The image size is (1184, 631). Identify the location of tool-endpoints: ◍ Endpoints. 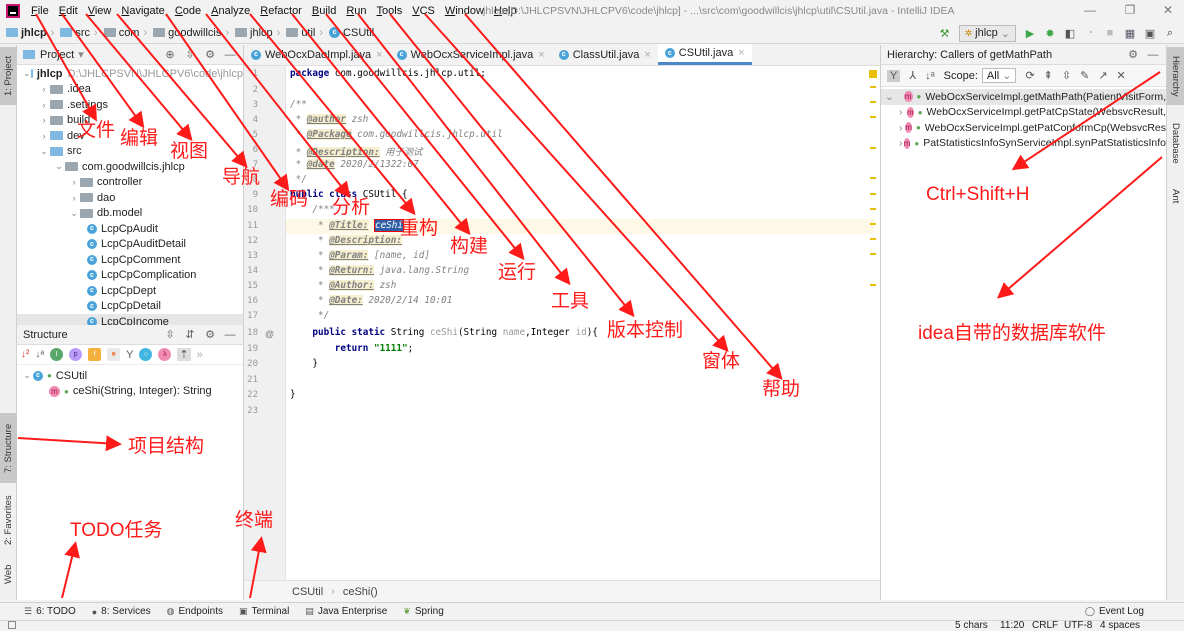
(195, 611).